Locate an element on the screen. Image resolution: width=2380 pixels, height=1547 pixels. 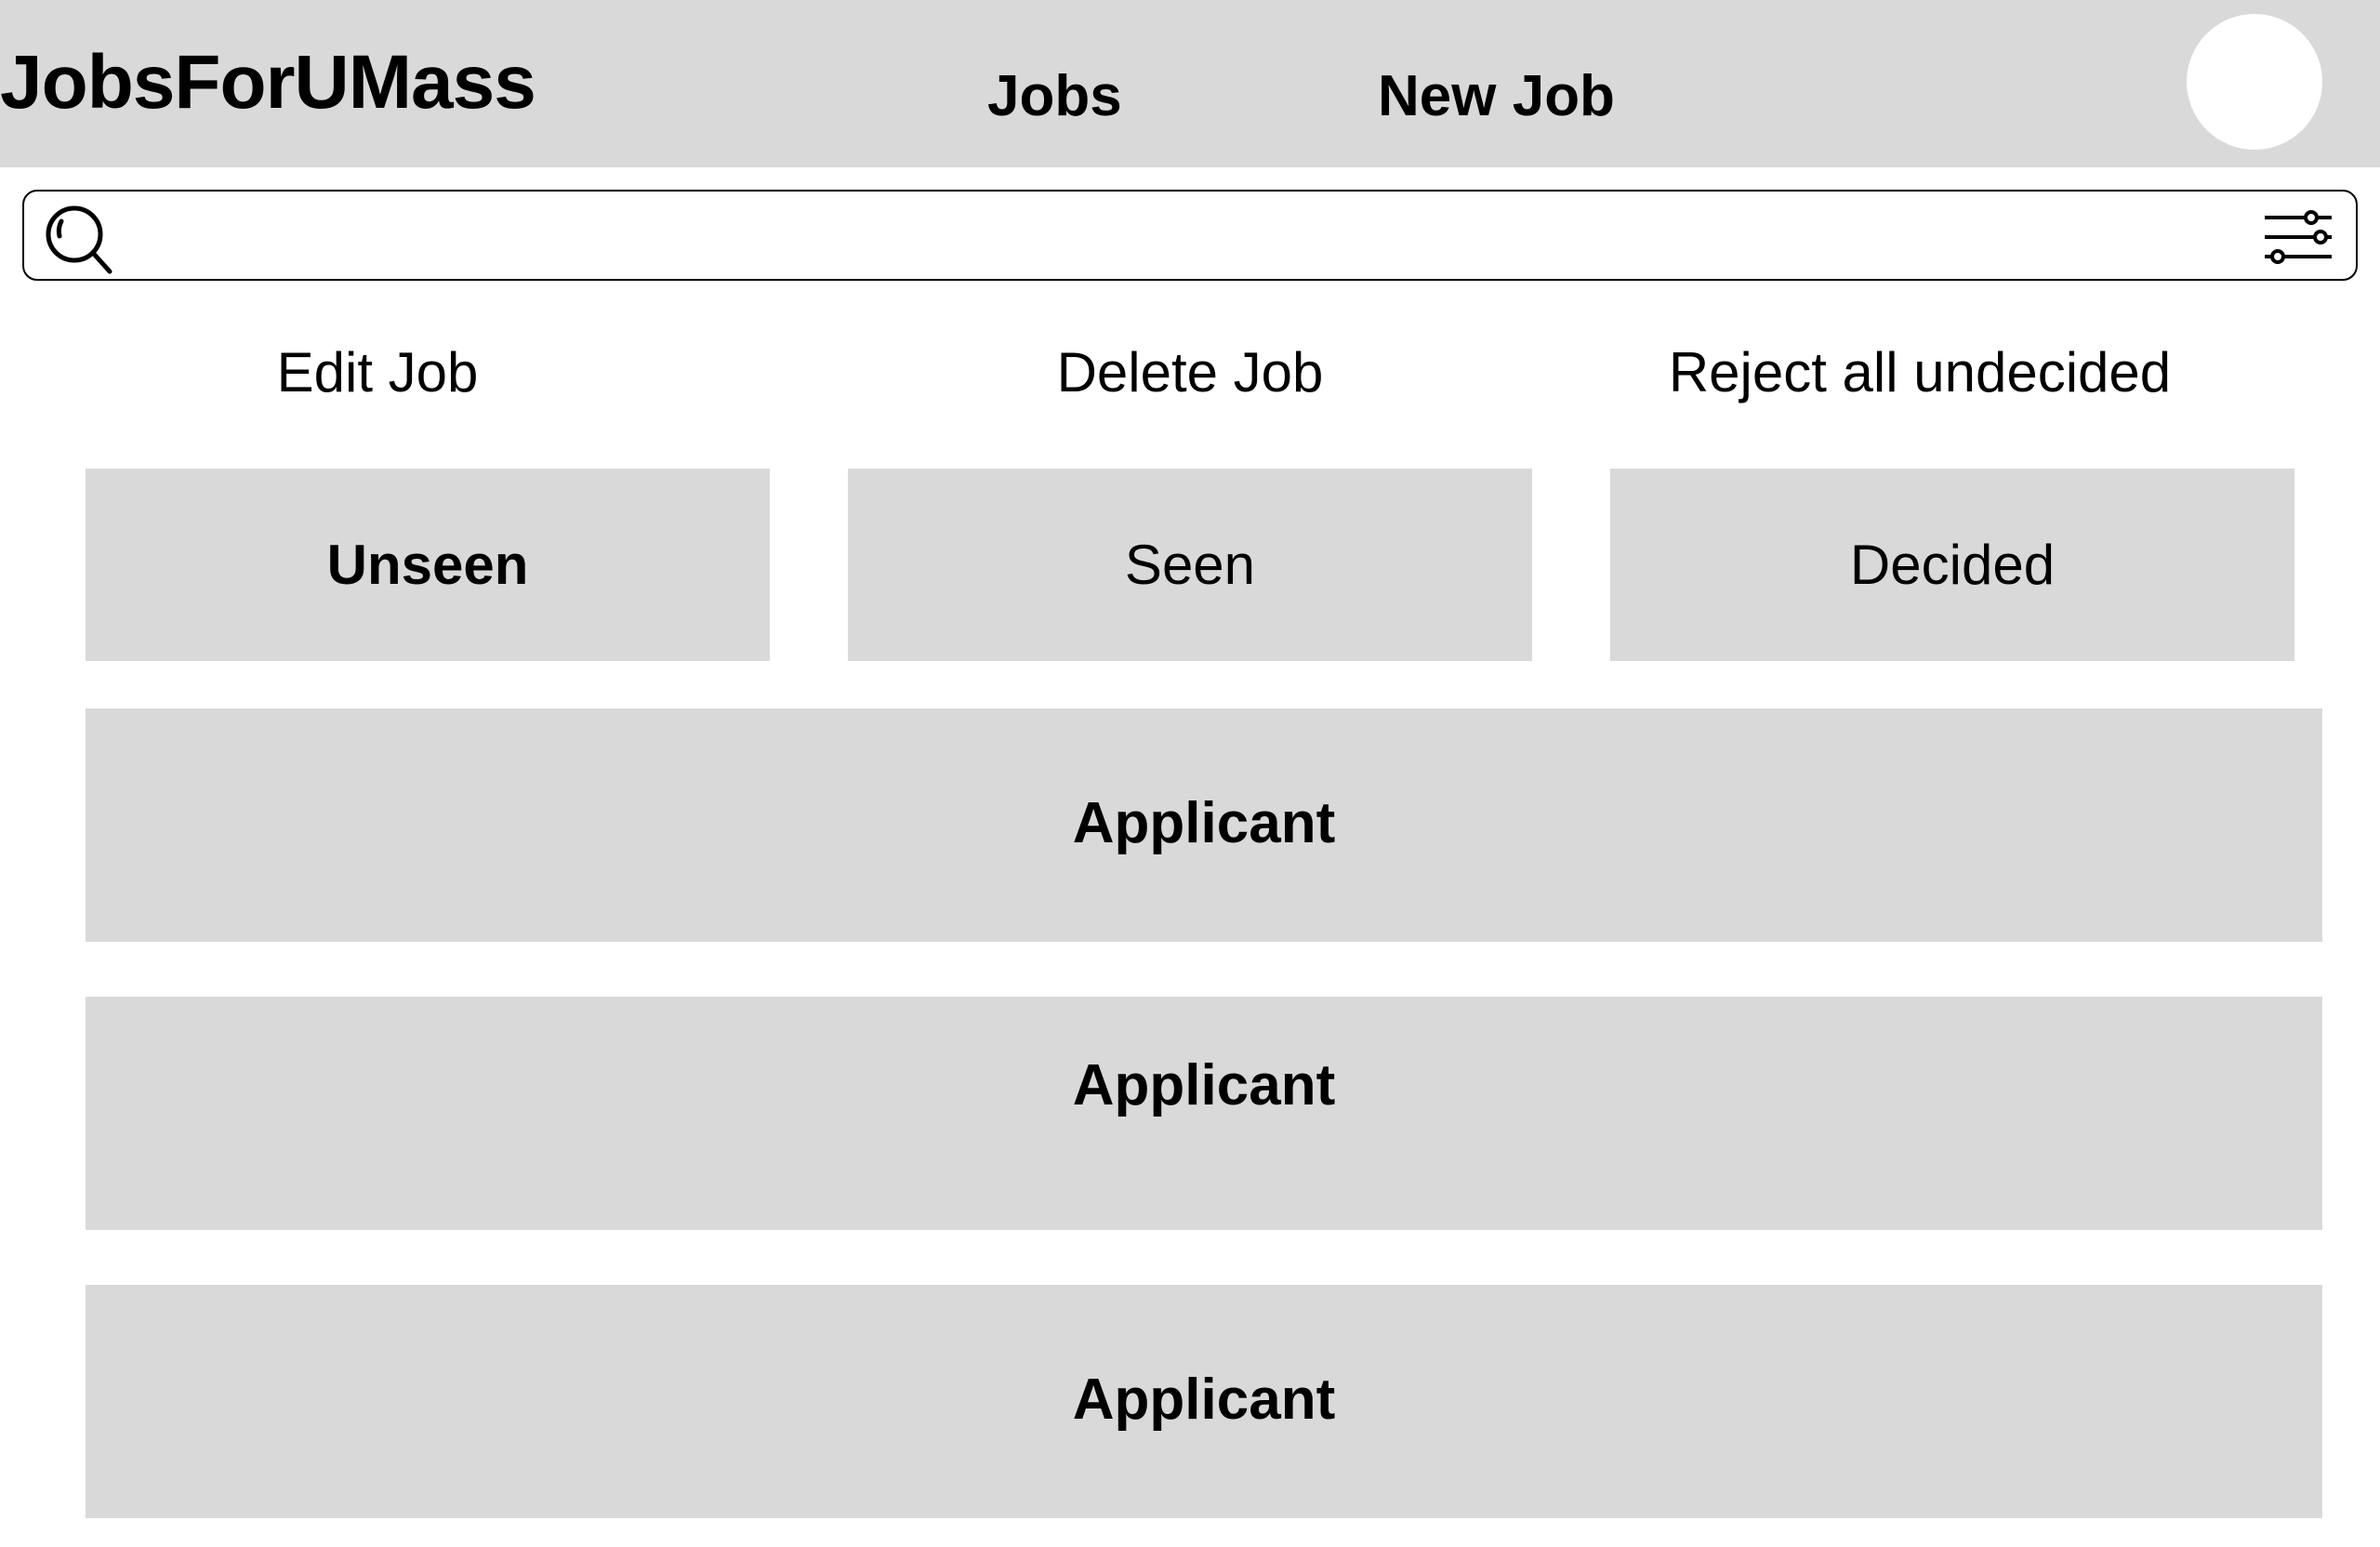
top-header: JobsForUMass Jobs New Job is located at coordinates (1190, 83).